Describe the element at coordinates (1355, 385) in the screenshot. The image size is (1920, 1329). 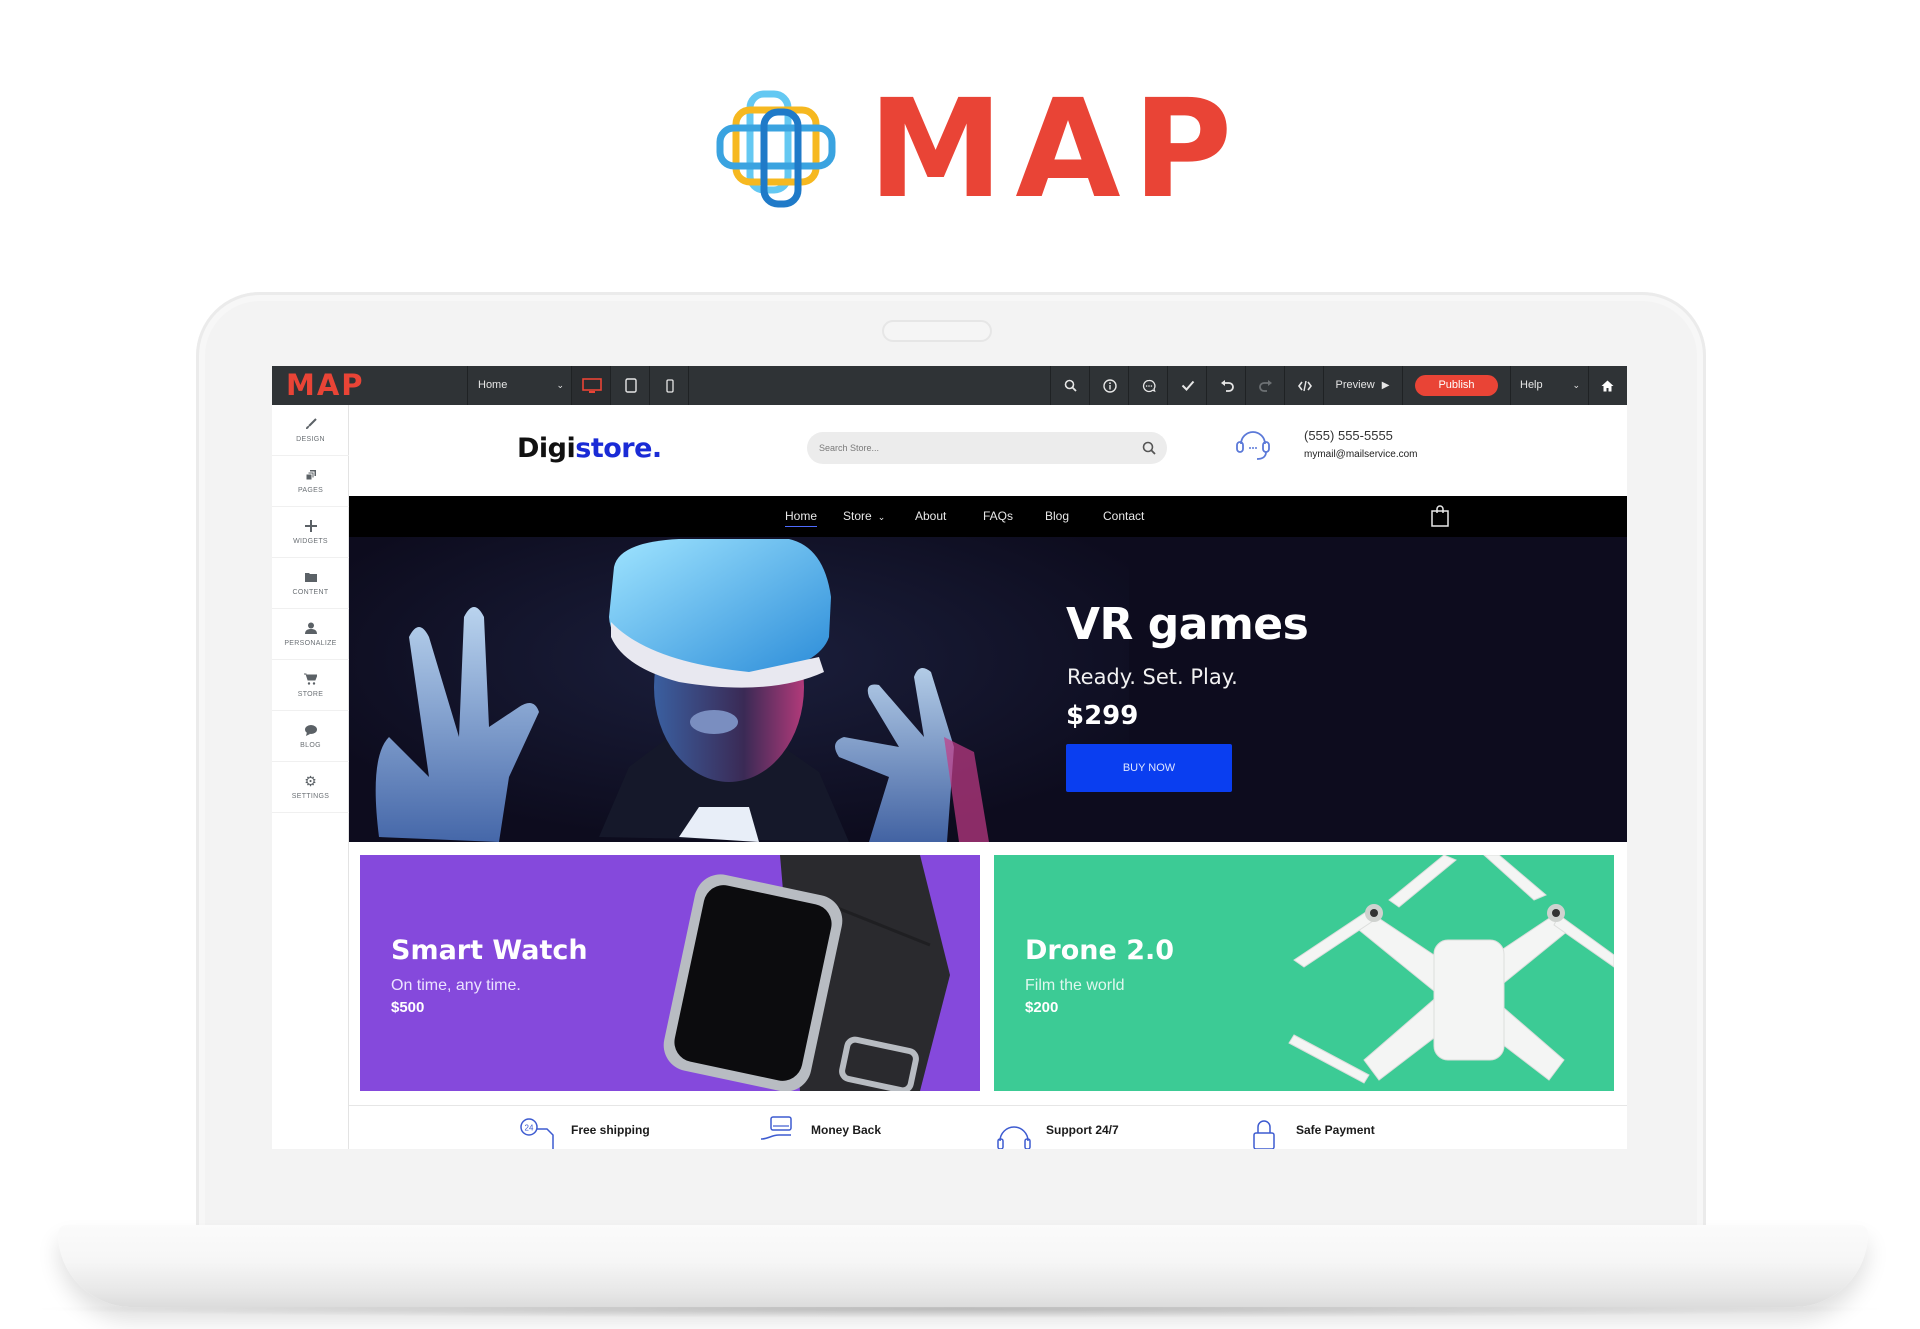
I see `preview-label: Preview` at that location.